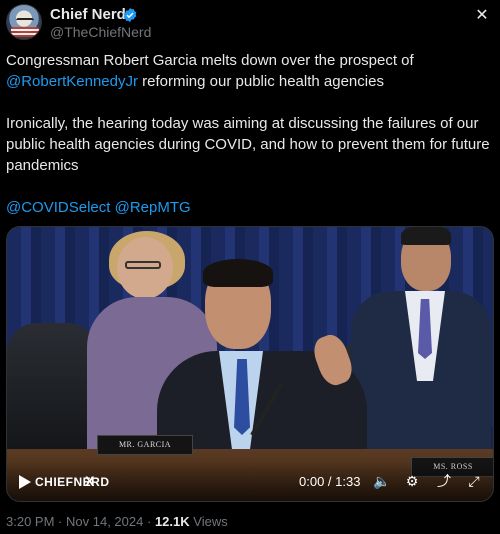  I want to click on settings-icon: ⚙, so click(412, 481).